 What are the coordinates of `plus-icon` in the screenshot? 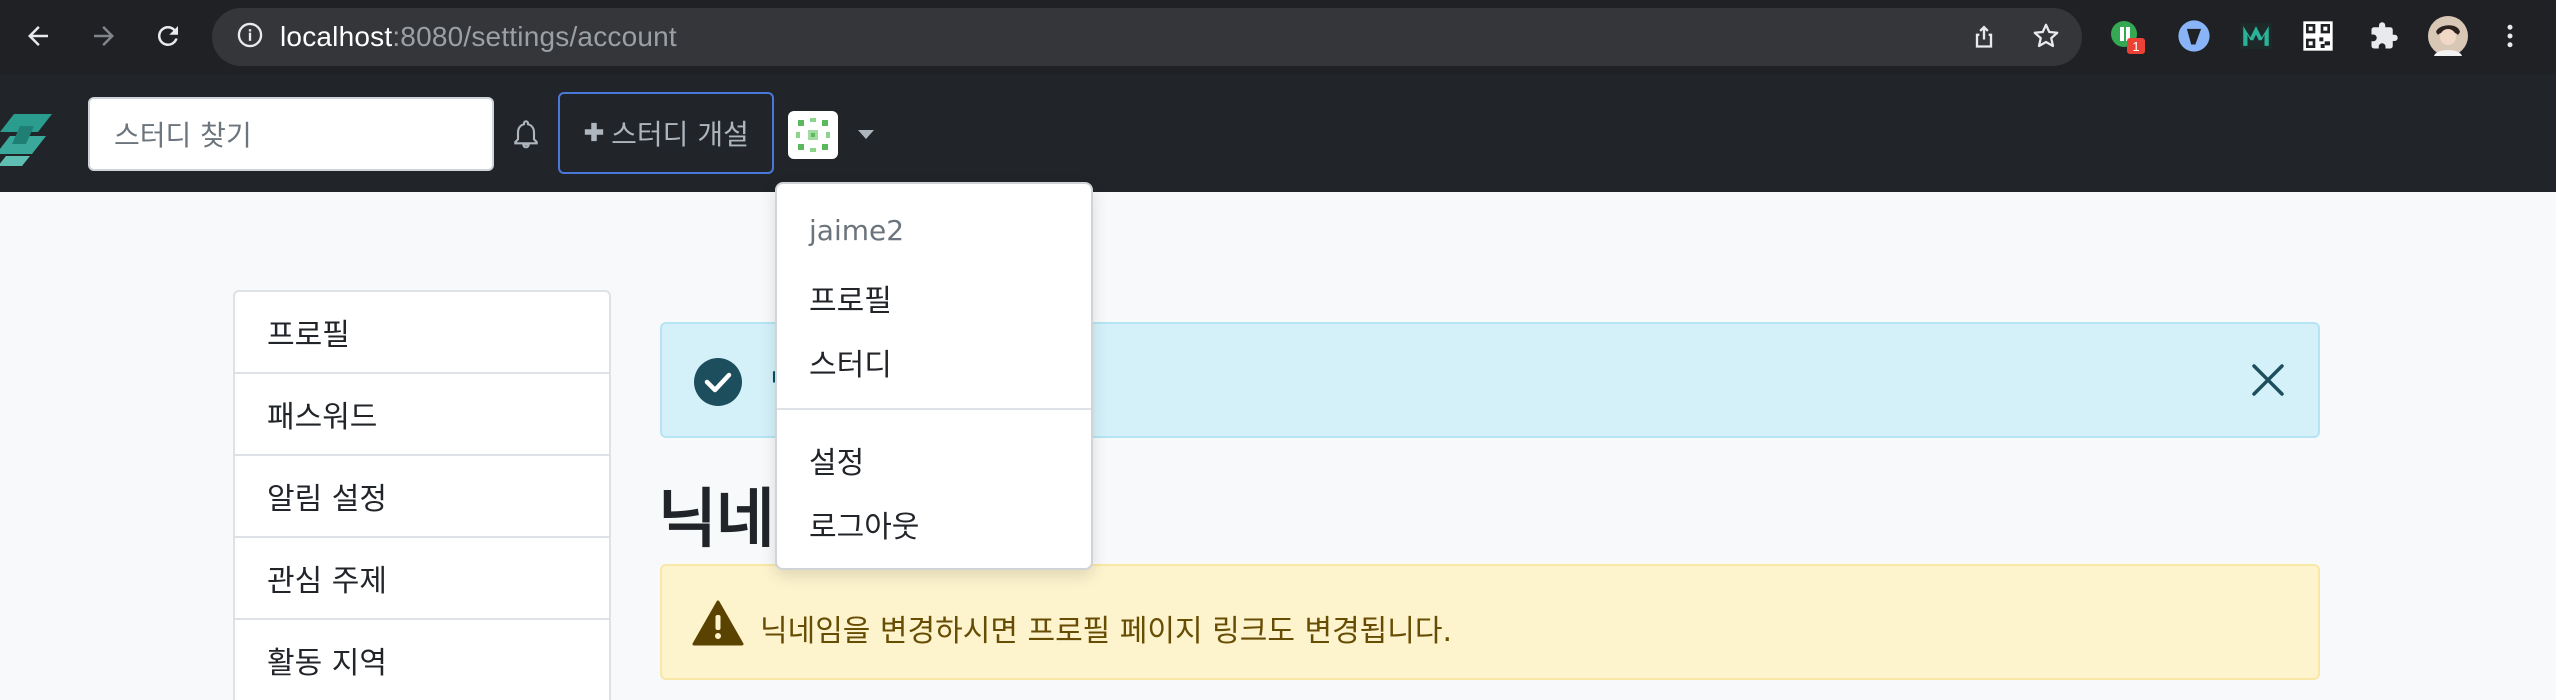 It's located at (594, 133).